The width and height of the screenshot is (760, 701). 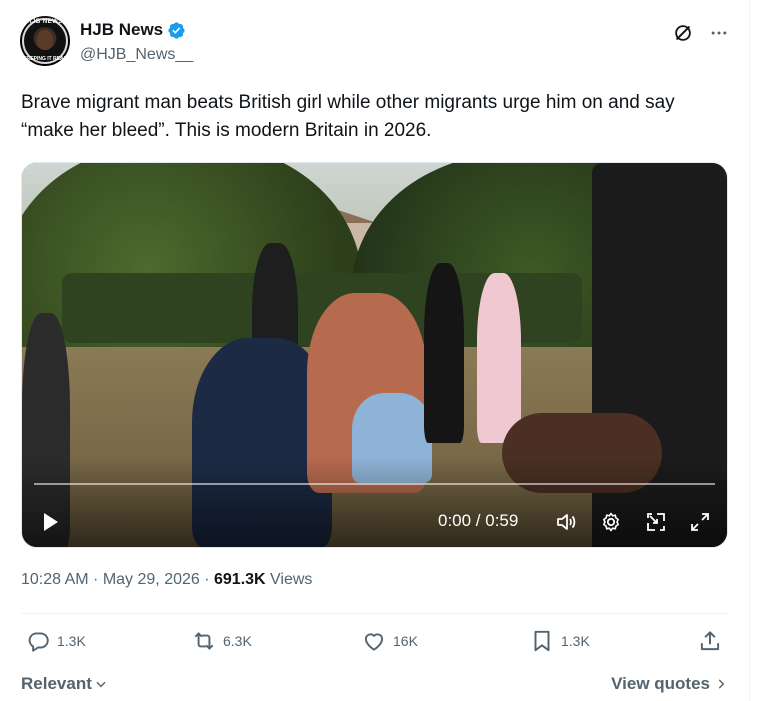 What do you see at coordinates (101, 684) in the screenshot?
I see `chevron-down-icon` at bounding box center [101, 684].